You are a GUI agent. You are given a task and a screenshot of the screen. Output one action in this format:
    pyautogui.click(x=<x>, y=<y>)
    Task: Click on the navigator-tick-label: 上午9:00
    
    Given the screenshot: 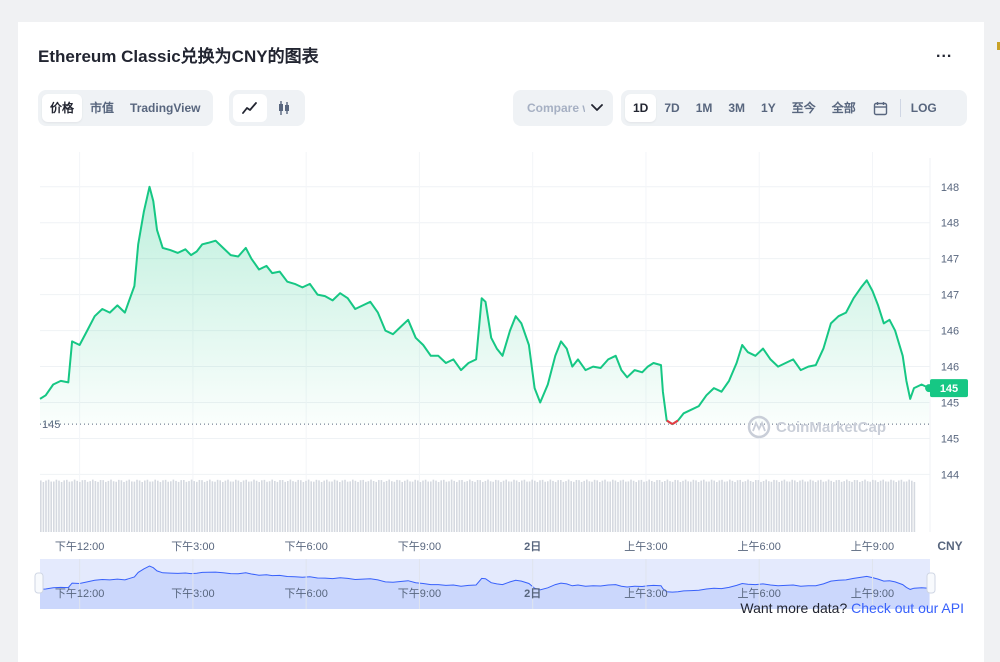 What is the action you would take?
    pyautogui.click(x=872, y=593)
    